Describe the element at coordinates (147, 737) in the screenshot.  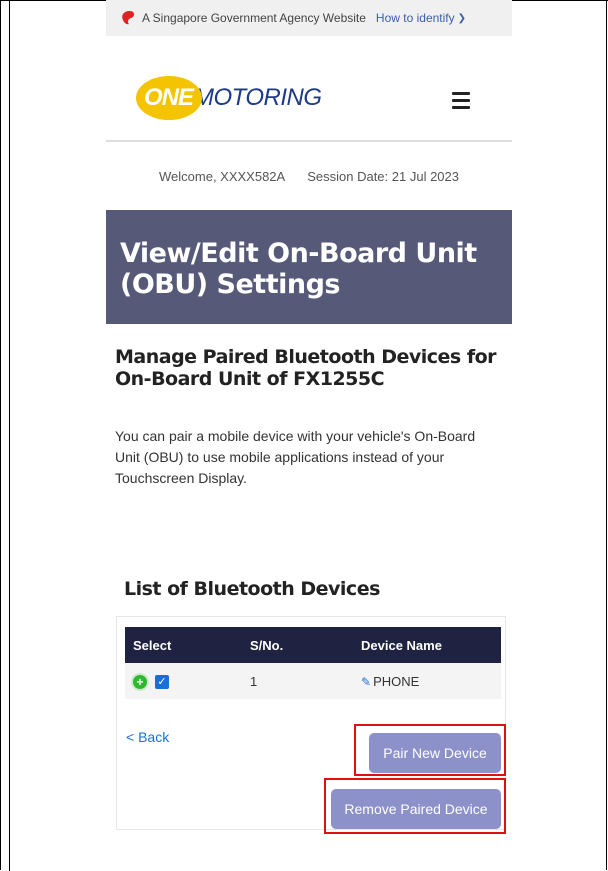
I see `back-link: < Back` at that location.